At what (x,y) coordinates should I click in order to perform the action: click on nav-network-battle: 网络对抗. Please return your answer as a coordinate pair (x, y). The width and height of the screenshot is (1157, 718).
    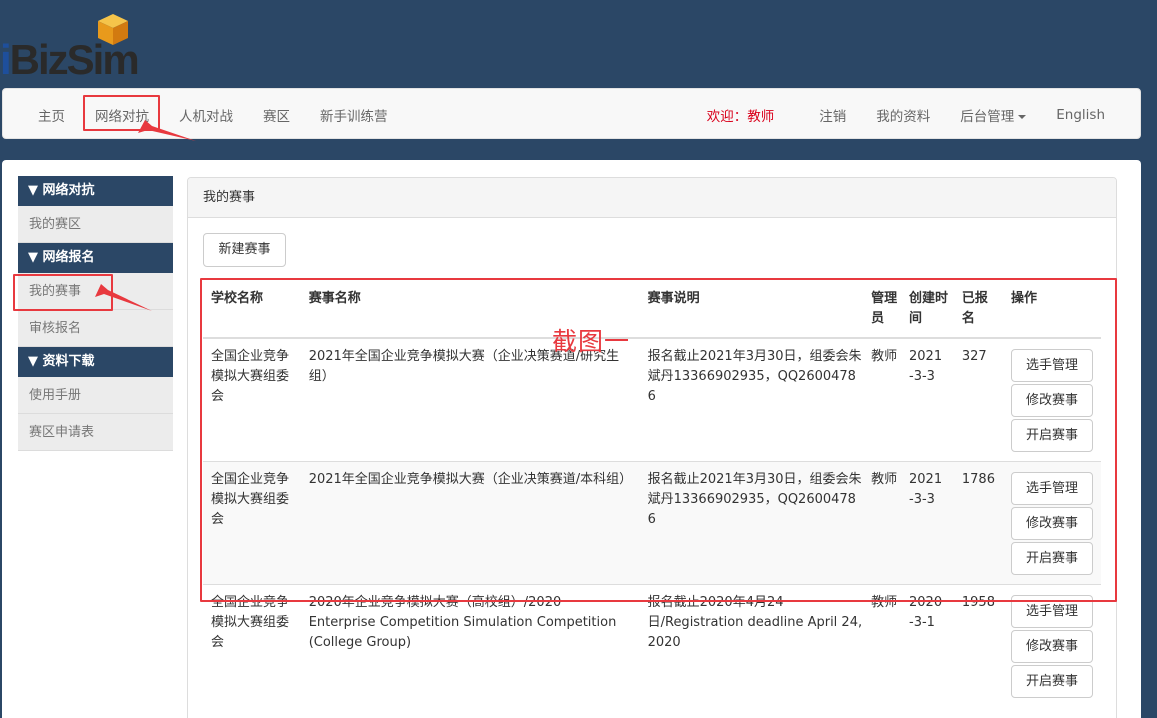
    Looking at the image, I should click on (122, 115).